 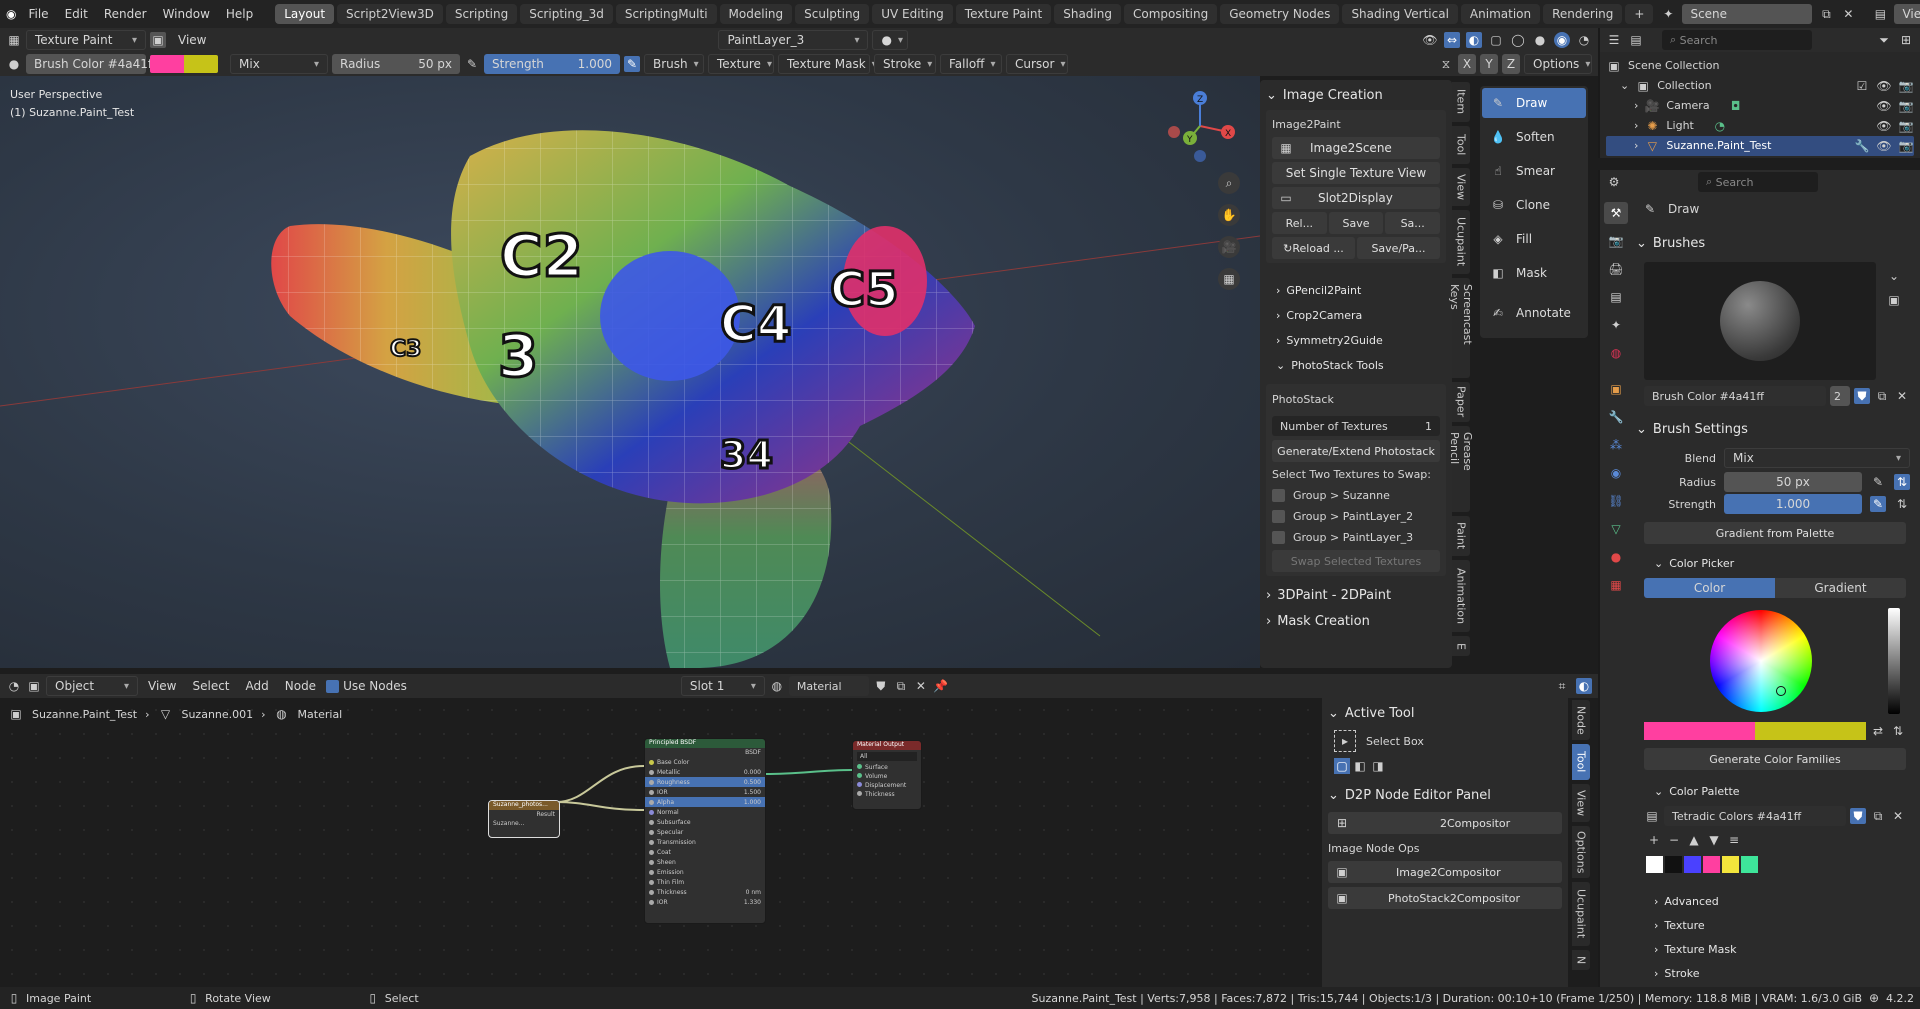 I want to click on mask-creation-header: › Mask Creation, so click(x=1356, y=621).